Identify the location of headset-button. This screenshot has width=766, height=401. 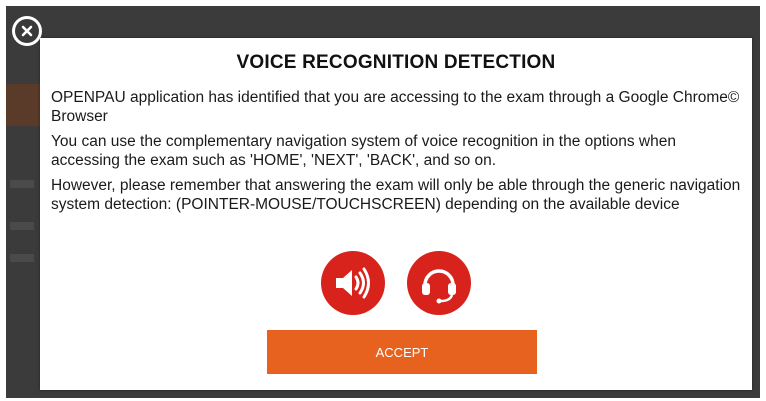
(439, 283).